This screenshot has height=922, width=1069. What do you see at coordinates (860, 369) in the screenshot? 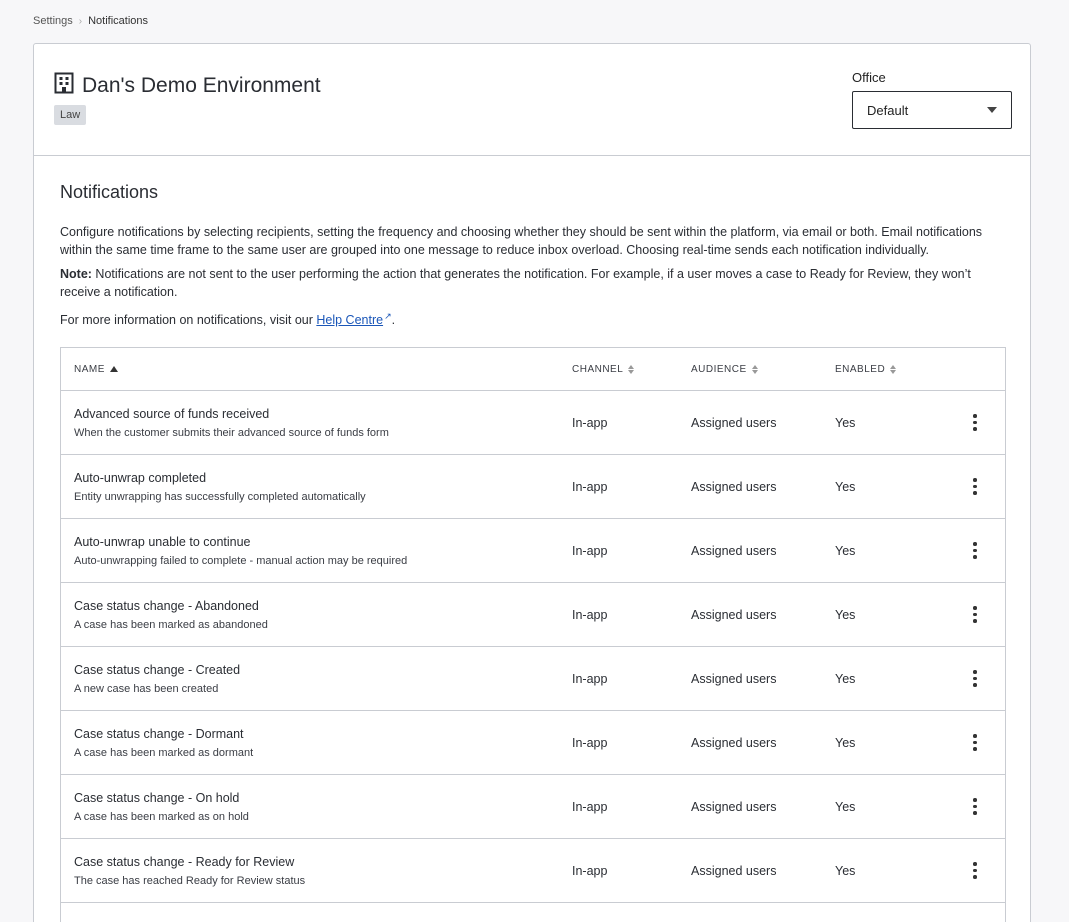
I see `column-header-enabled-label: ENABLED` at bounding box center [860, 369].